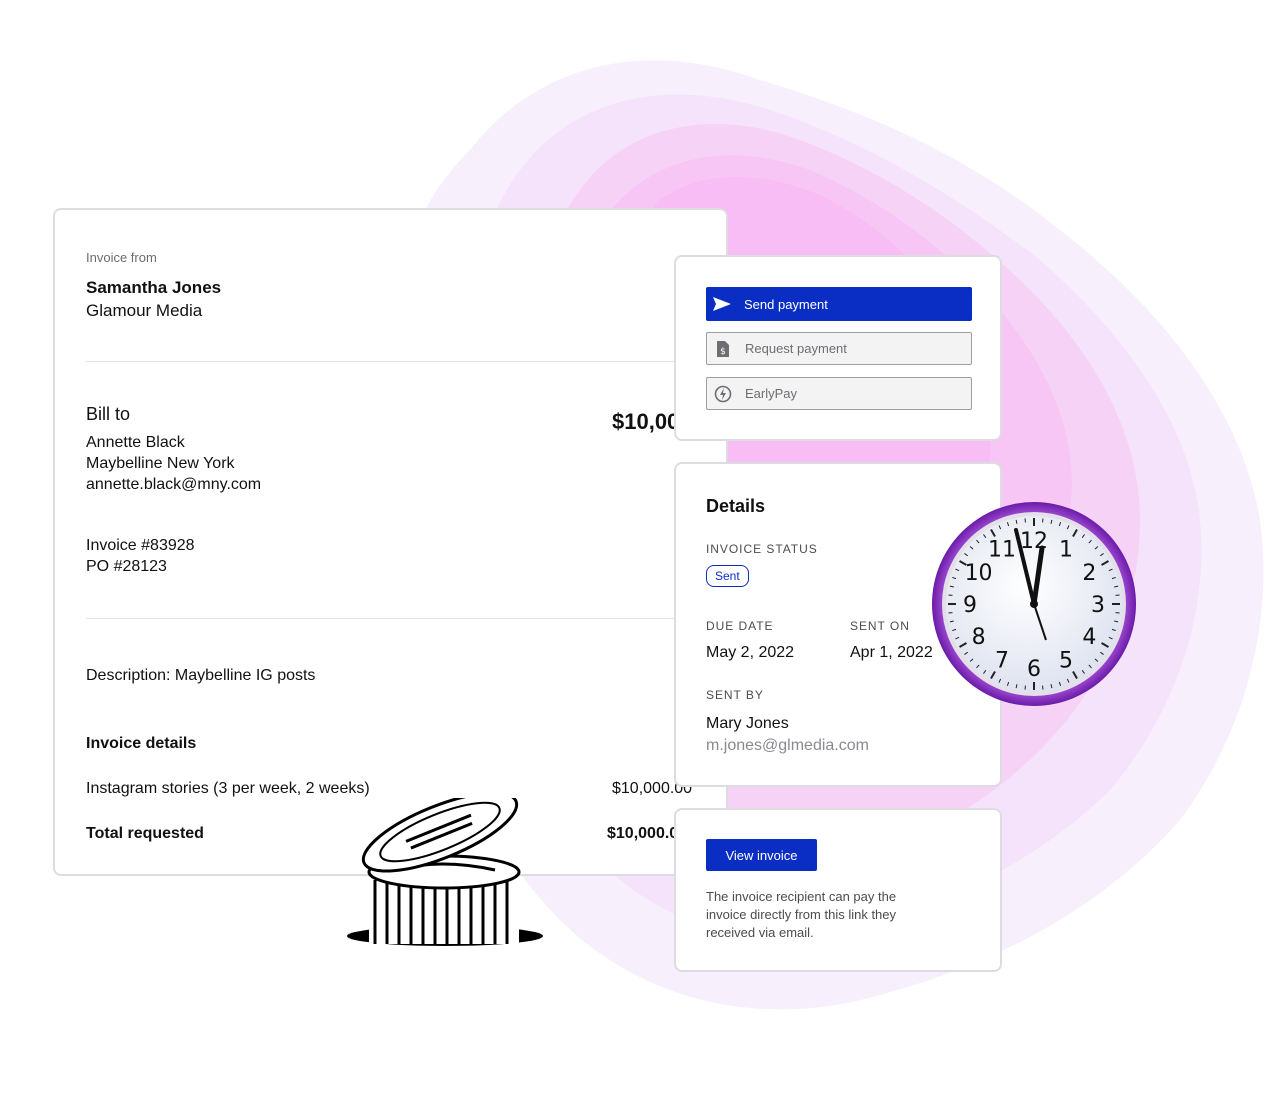 The width and height of the screenshot is (1281, 1100). Describe the element at coordinates (891, 652) in the screenshot. I see `sent-on-value: Apr 1, 2022` at that location.